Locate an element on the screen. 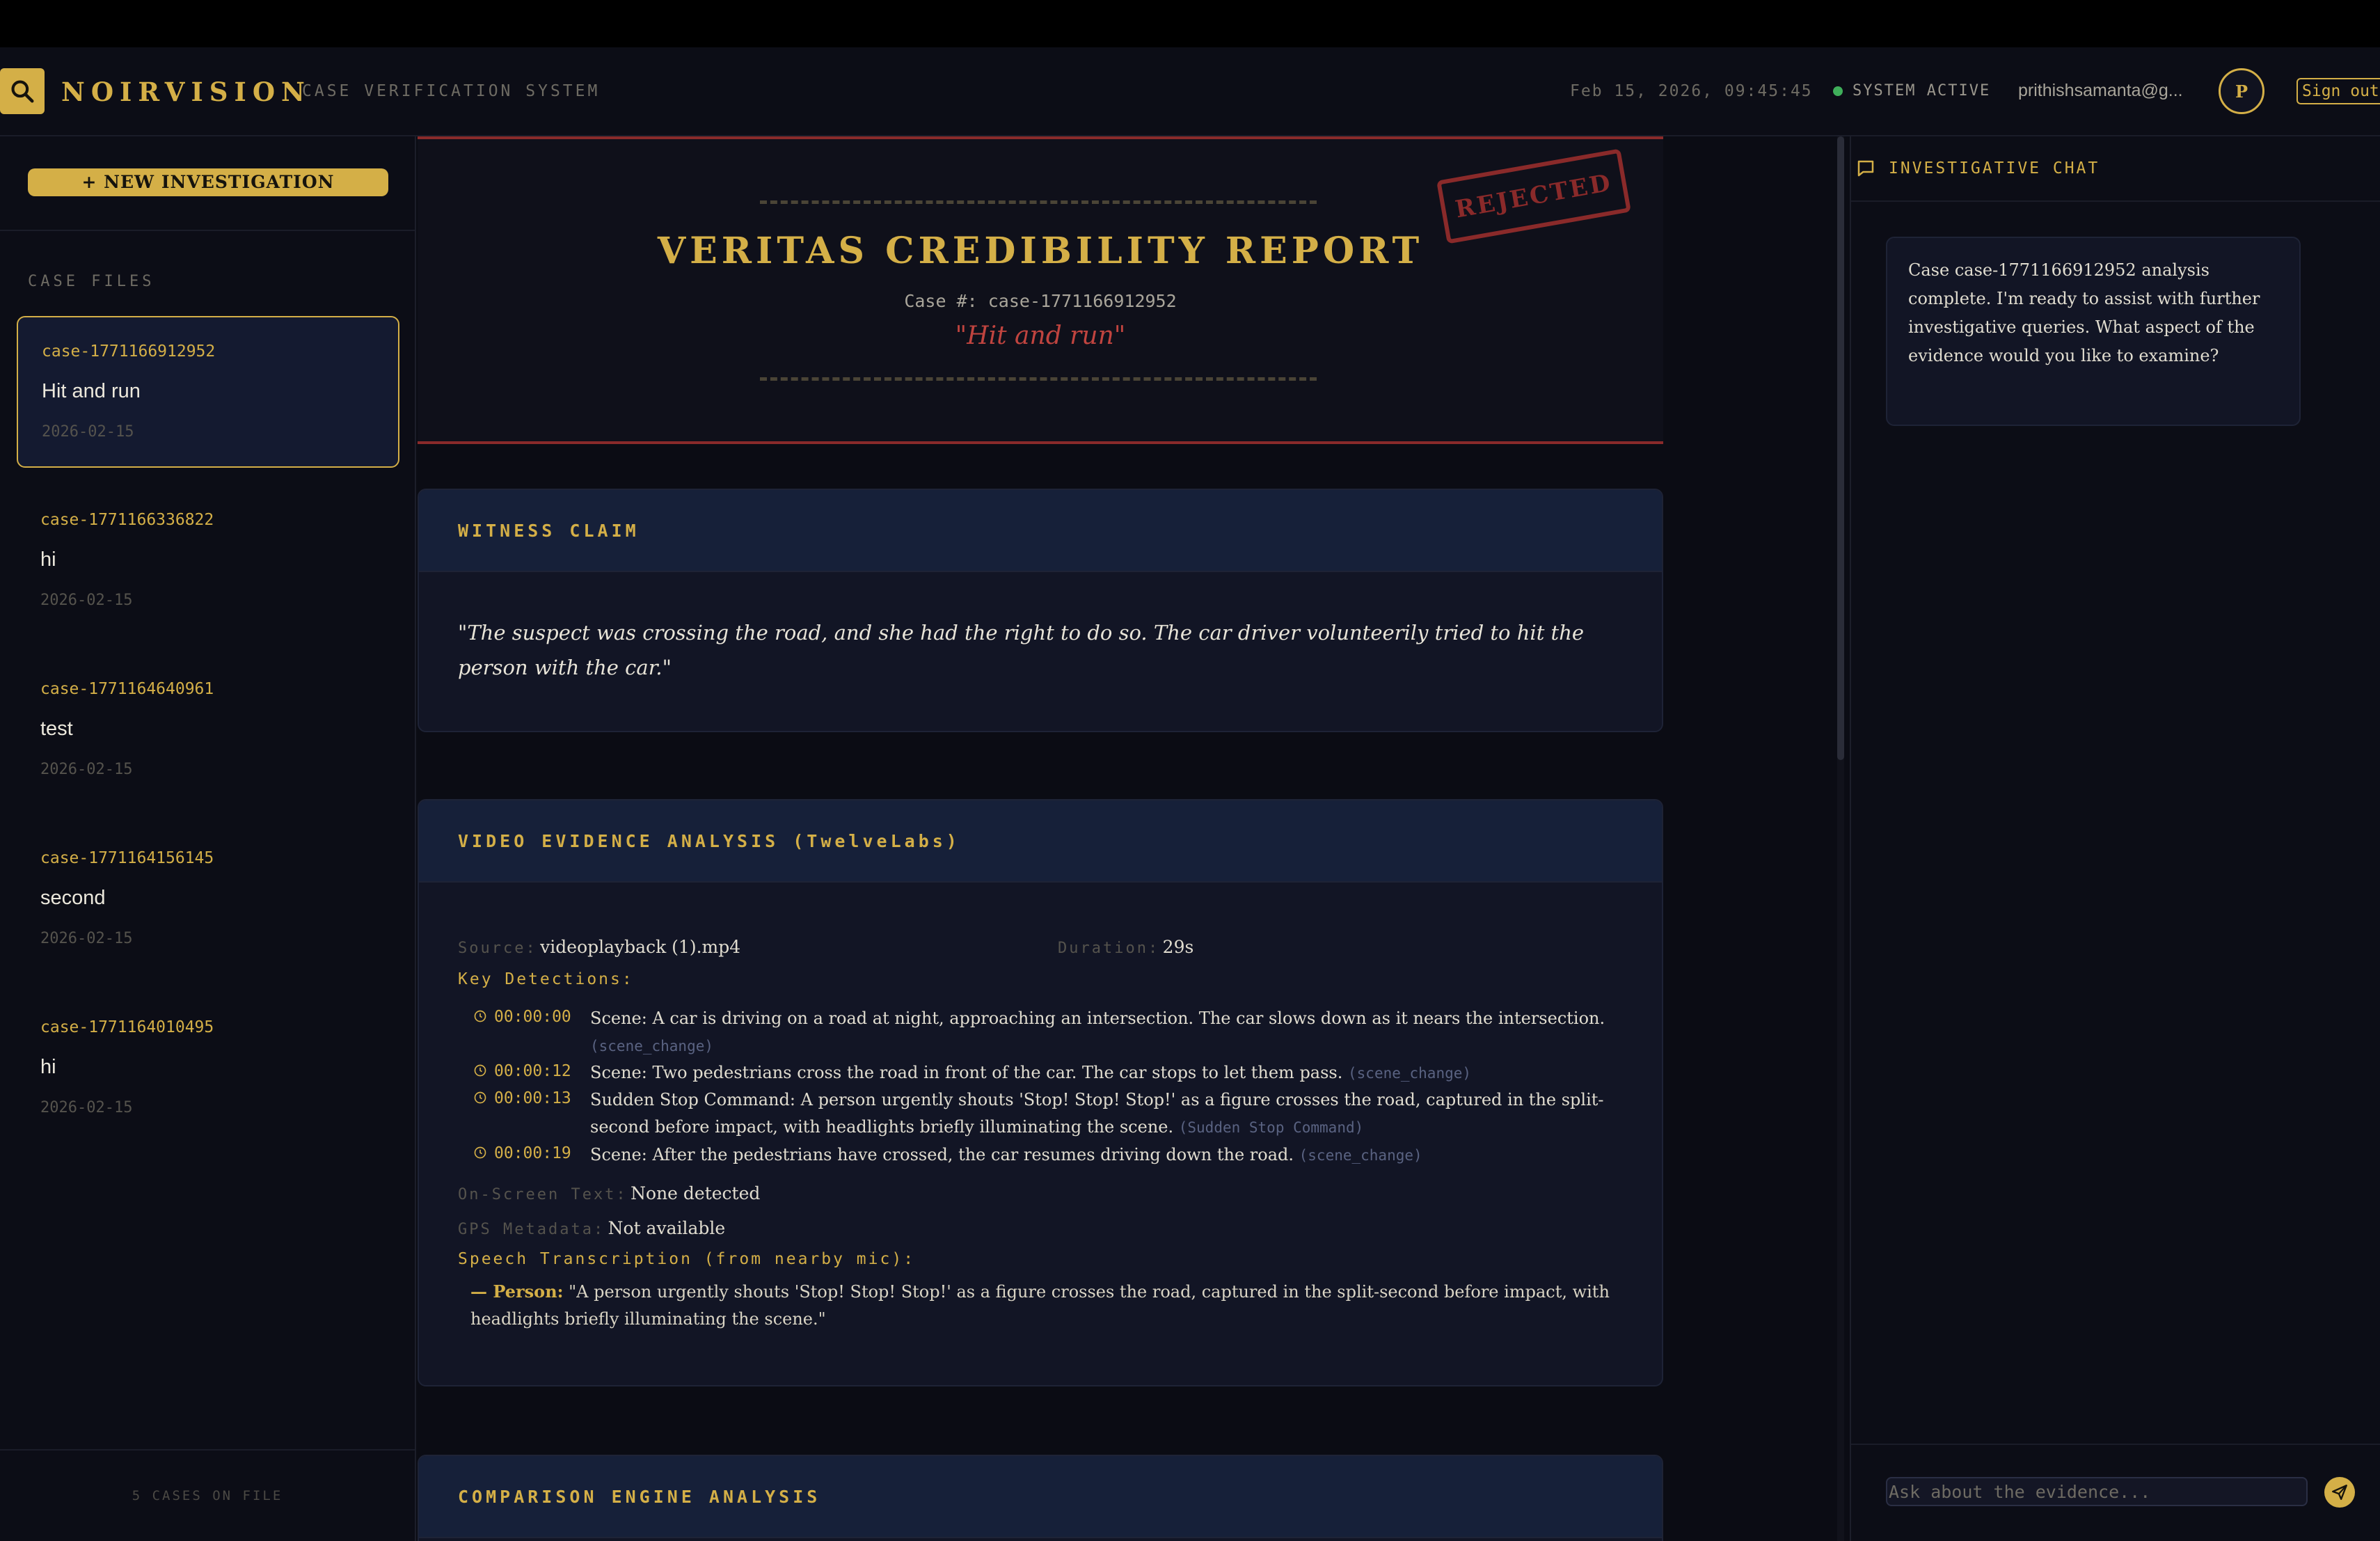  ocr-row: On-Screen Text: None detected is located at coordinates (609, 1193).